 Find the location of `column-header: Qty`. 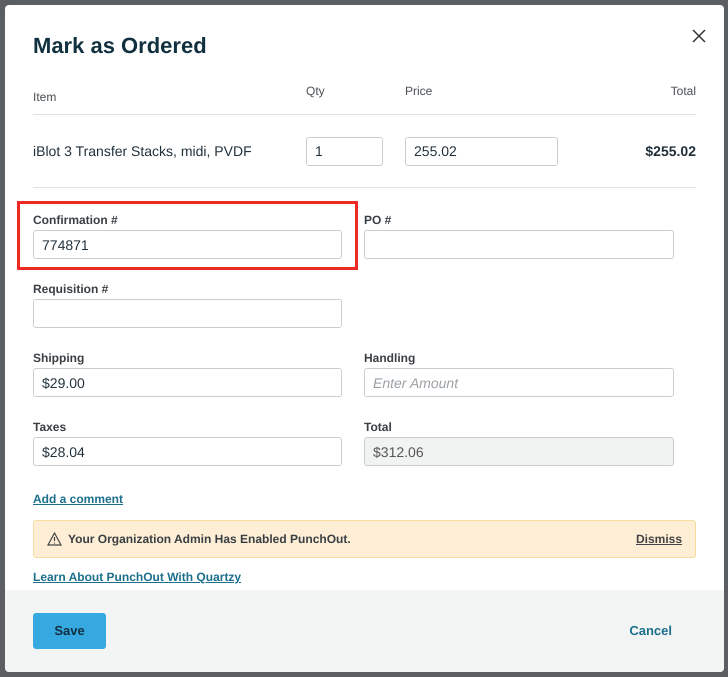

column-header: Qty is located at coordinates (316, 91).